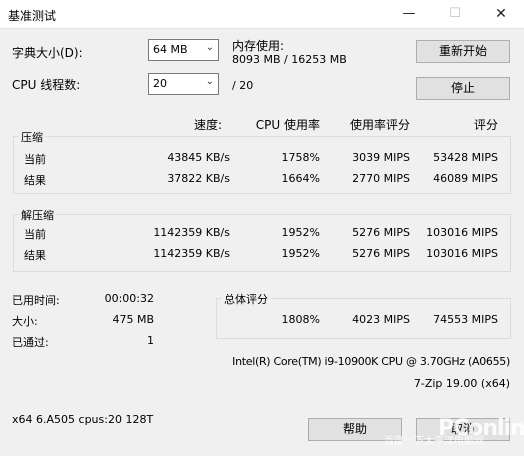 The image size is (524, 456). Describe the element at coordinates (455, 14) in the screenshot. I see `maximize-icon: ☐` at that location.